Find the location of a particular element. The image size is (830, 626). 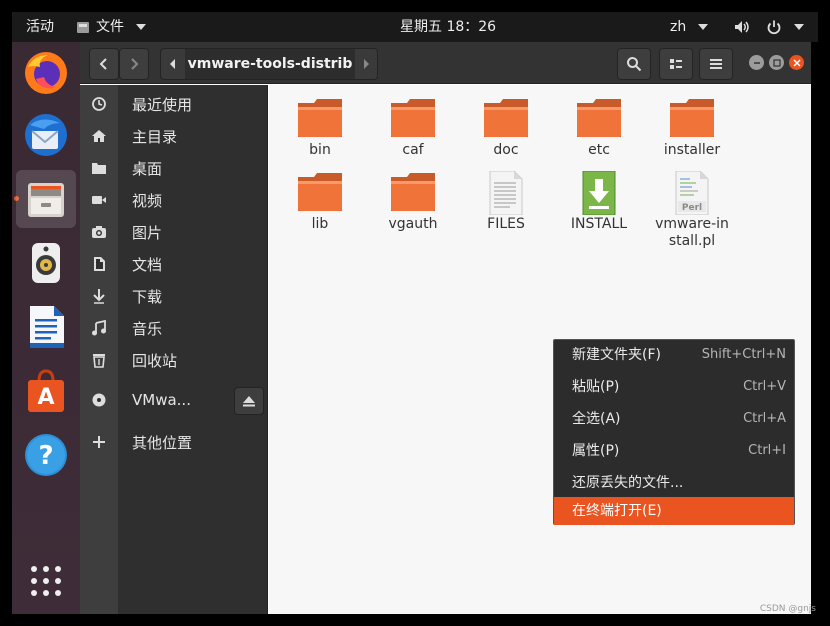

minimize-icon is located at coordinates (756, 62).